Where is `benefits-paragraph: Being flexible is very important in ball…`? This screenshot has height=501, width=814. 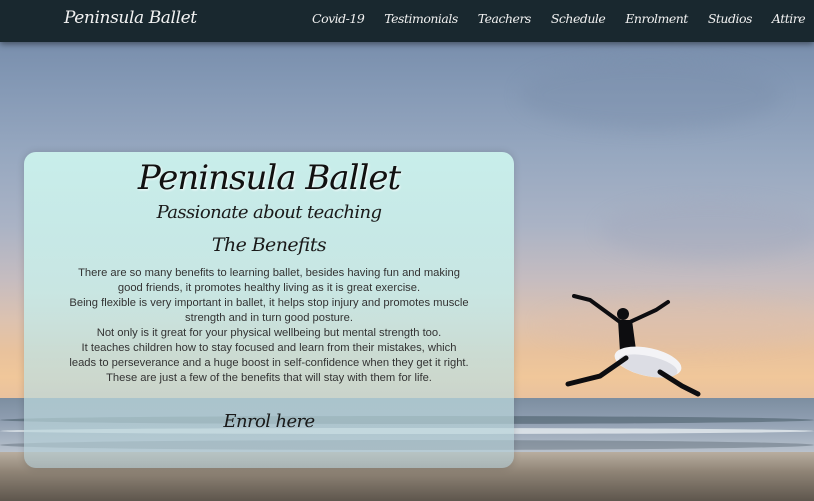
benefits-paragraph: Being flexible is very important in ball… is located at coordinates (269, 310).